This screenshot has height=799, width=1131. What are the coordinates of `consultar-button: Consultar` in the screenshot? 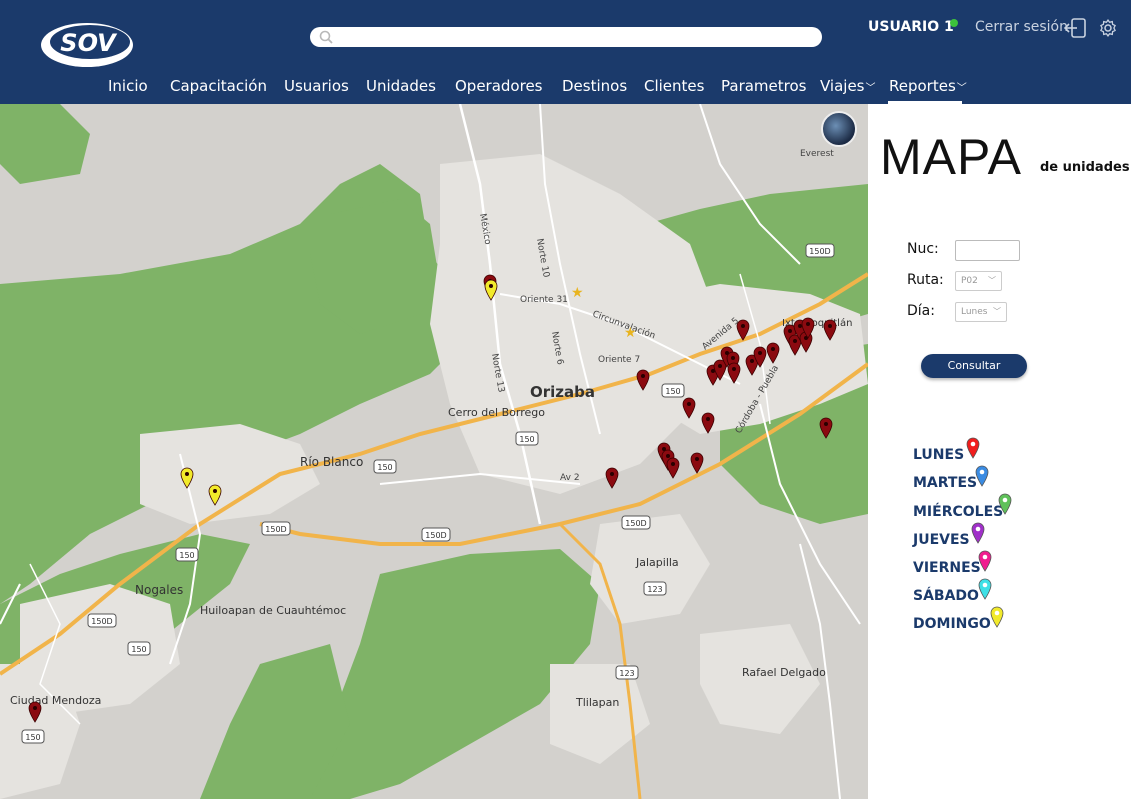 It's located at (974, 366).